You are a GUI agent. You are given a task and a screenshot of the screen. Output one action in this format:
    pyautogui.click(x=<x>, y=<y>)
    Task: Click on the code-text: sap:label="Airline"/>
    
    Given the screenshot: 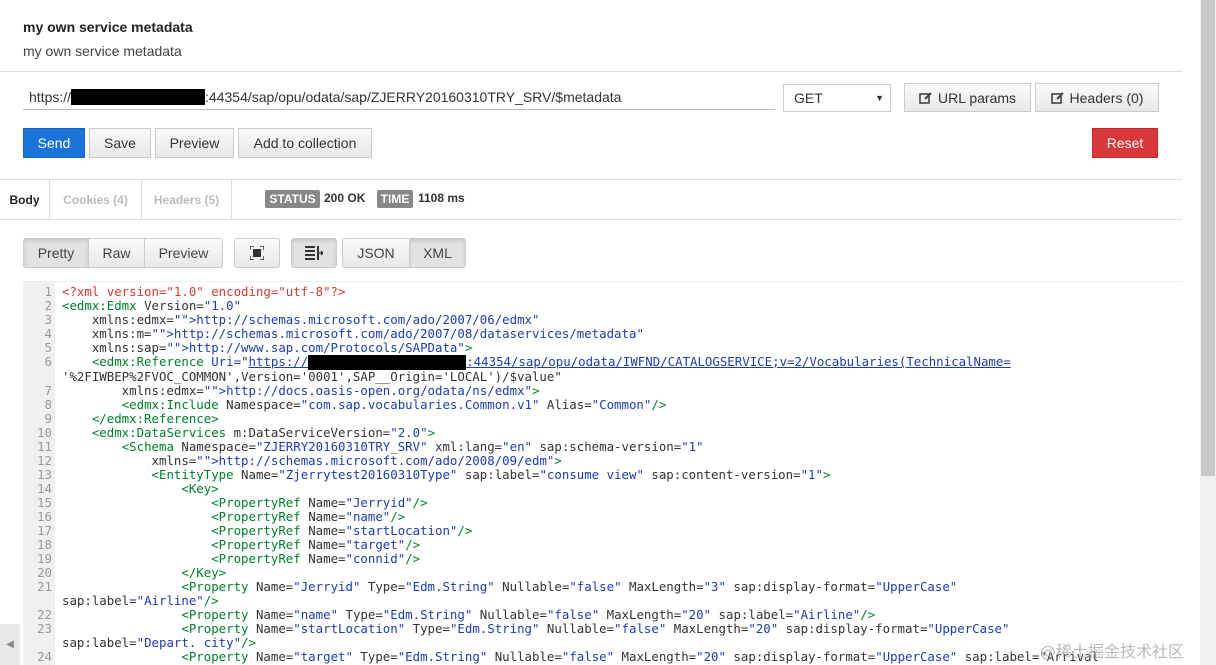 What is the action you would take?
    pyautogui.click(x=140, y=600)
    